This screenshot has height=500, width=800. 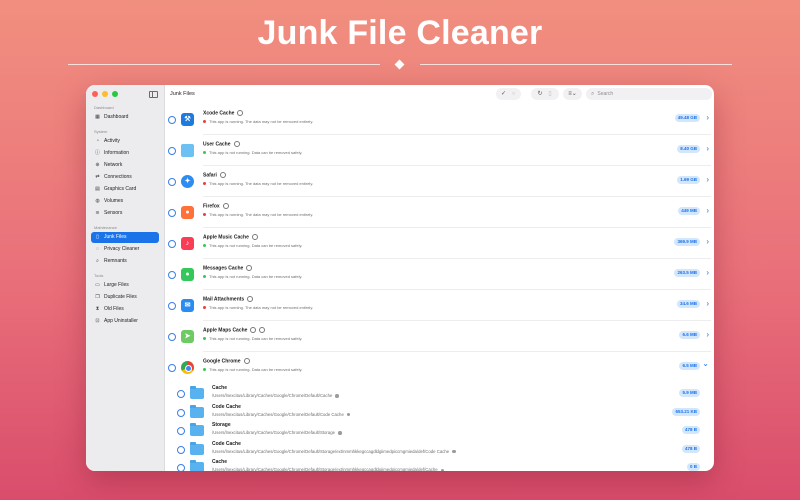 I want to click on volumes-icon: ◍, so click(x=97, y=200).